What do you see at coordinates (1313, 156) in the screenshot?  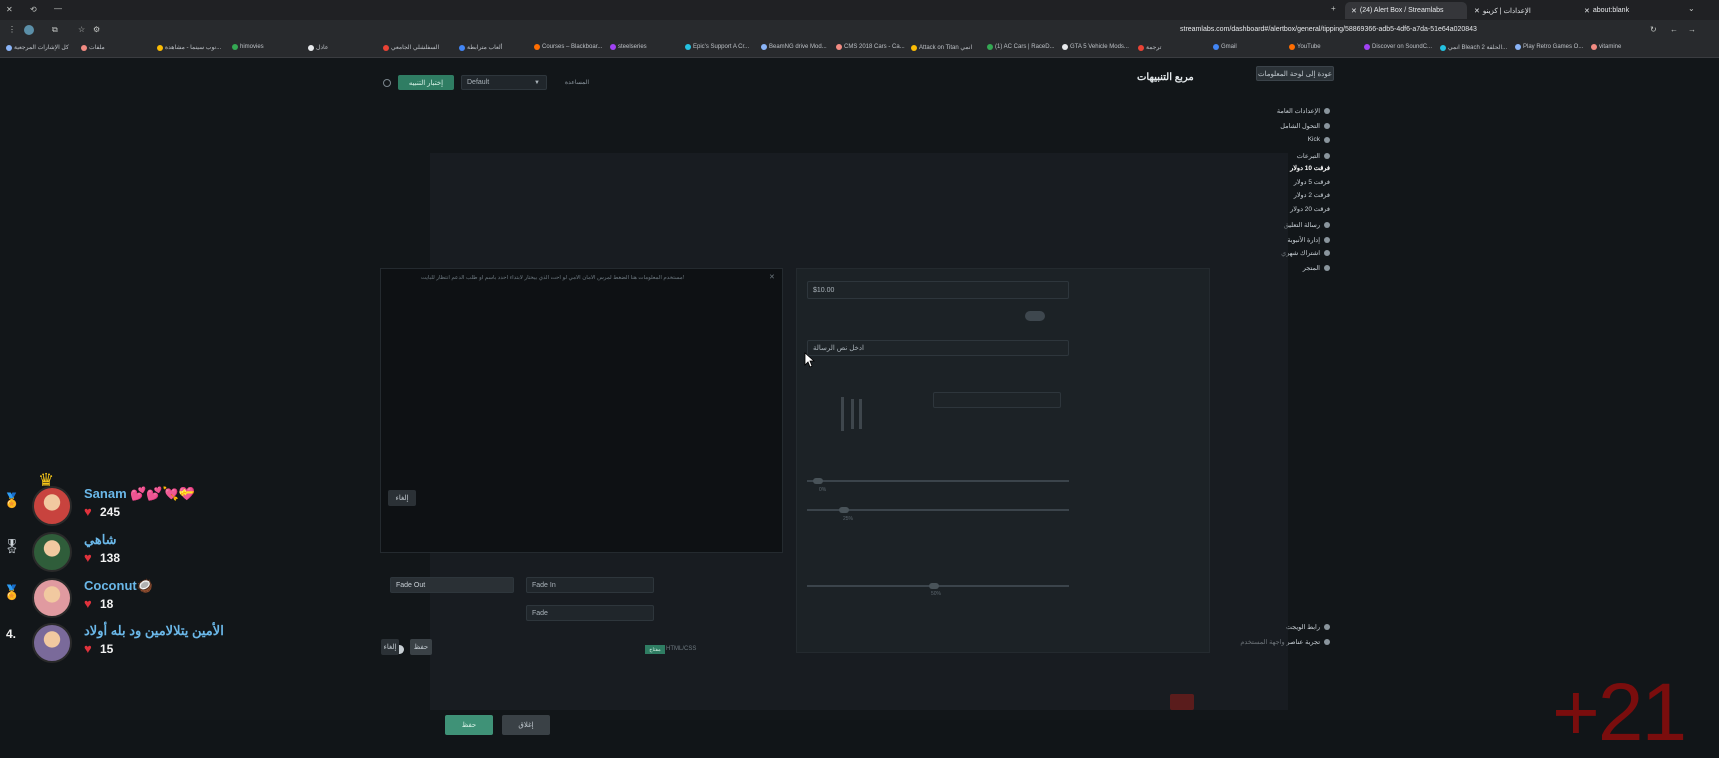 I see `sidebar-item: التبرعات` at bounding box center [1313, 156].